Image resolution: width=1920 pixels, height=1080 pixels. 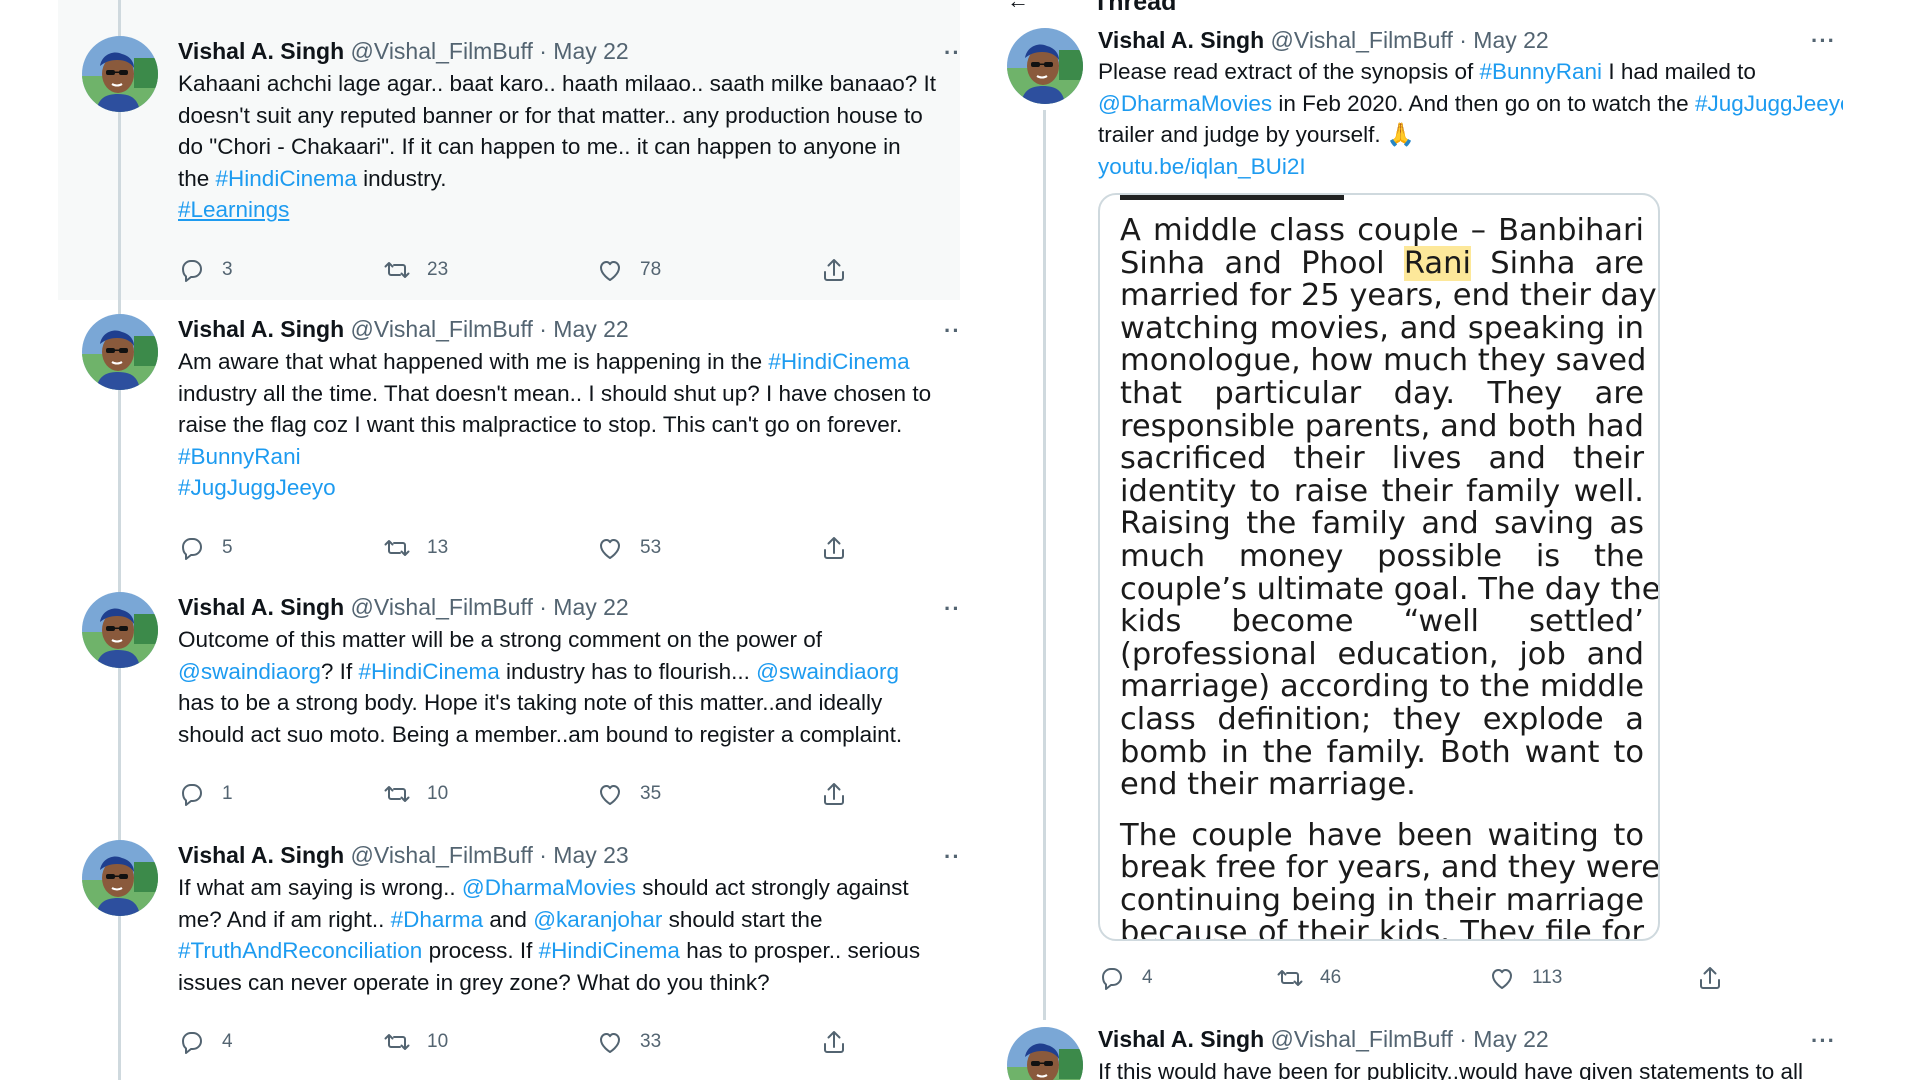 I want to click on like-button: 35, so click(x=628, y=794).